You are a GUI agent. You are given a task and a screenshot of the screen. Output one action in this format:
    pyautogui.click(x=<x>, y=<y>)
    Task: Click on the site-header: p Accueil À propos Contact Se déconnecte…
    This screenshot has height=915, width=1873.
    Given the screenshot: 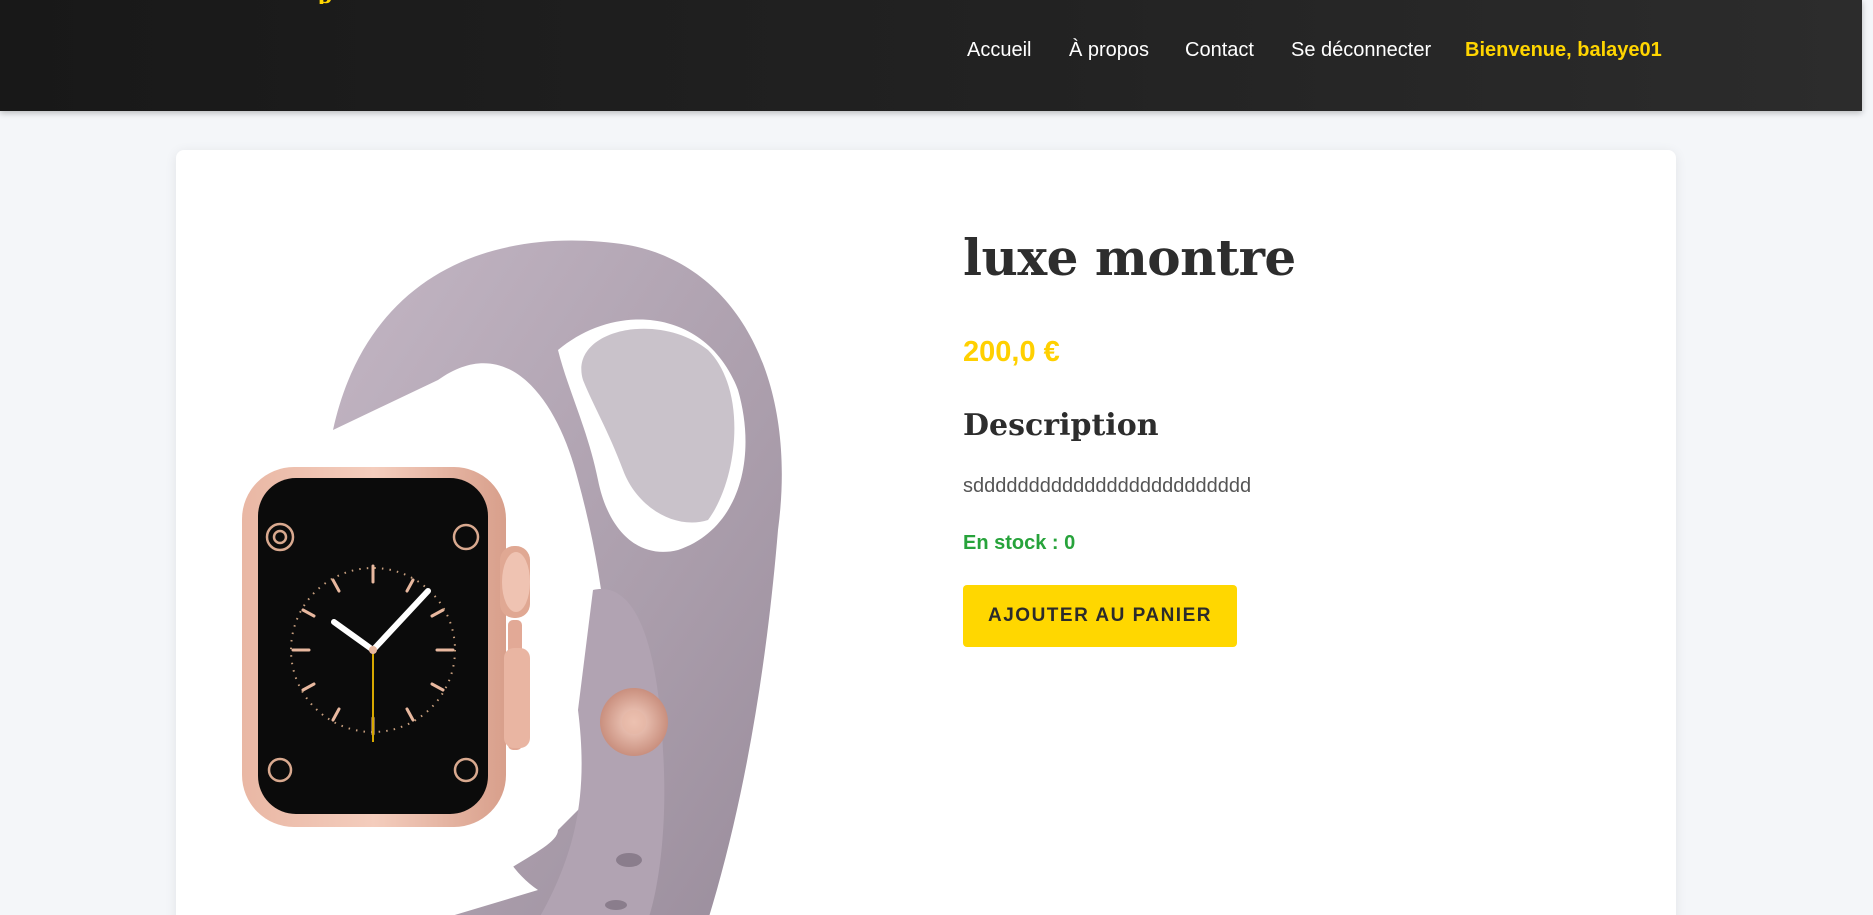 What is the action you would take?
    pyautogui.click(x=931, y=55)
    